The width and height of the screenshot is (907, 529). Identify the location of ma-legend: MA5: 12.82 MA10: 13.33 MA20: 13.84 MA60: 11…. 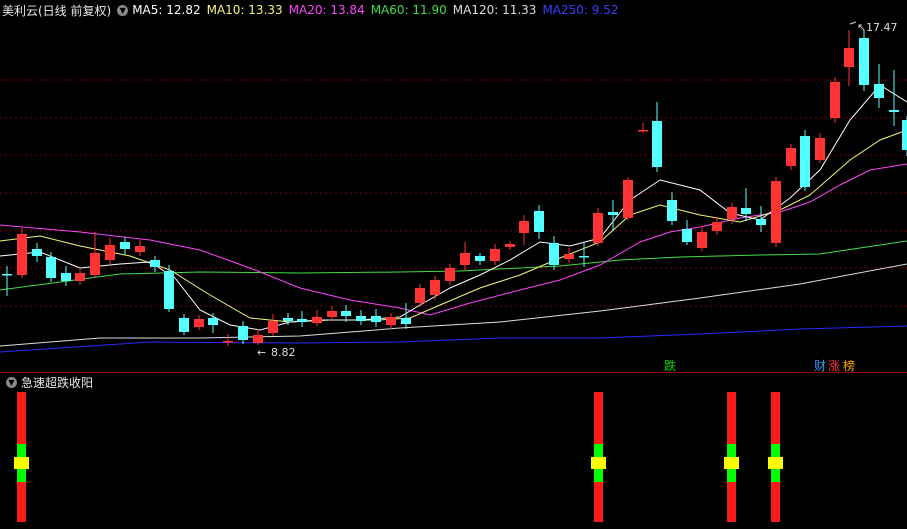
(378, 10).